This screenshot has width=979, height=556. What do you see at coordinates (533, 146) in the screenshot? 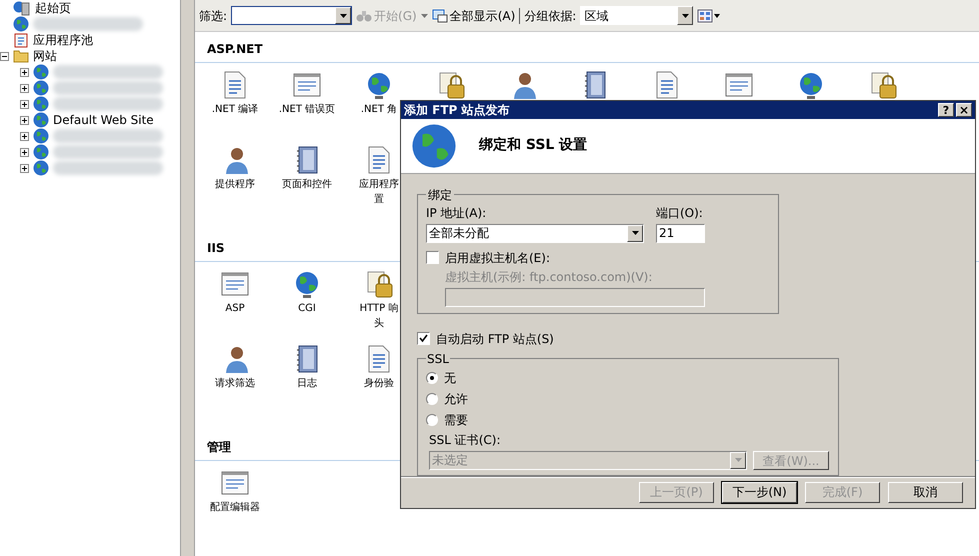
I see `step-heading: 绑定和 SSL 设置` at bounding box center [533, 146].